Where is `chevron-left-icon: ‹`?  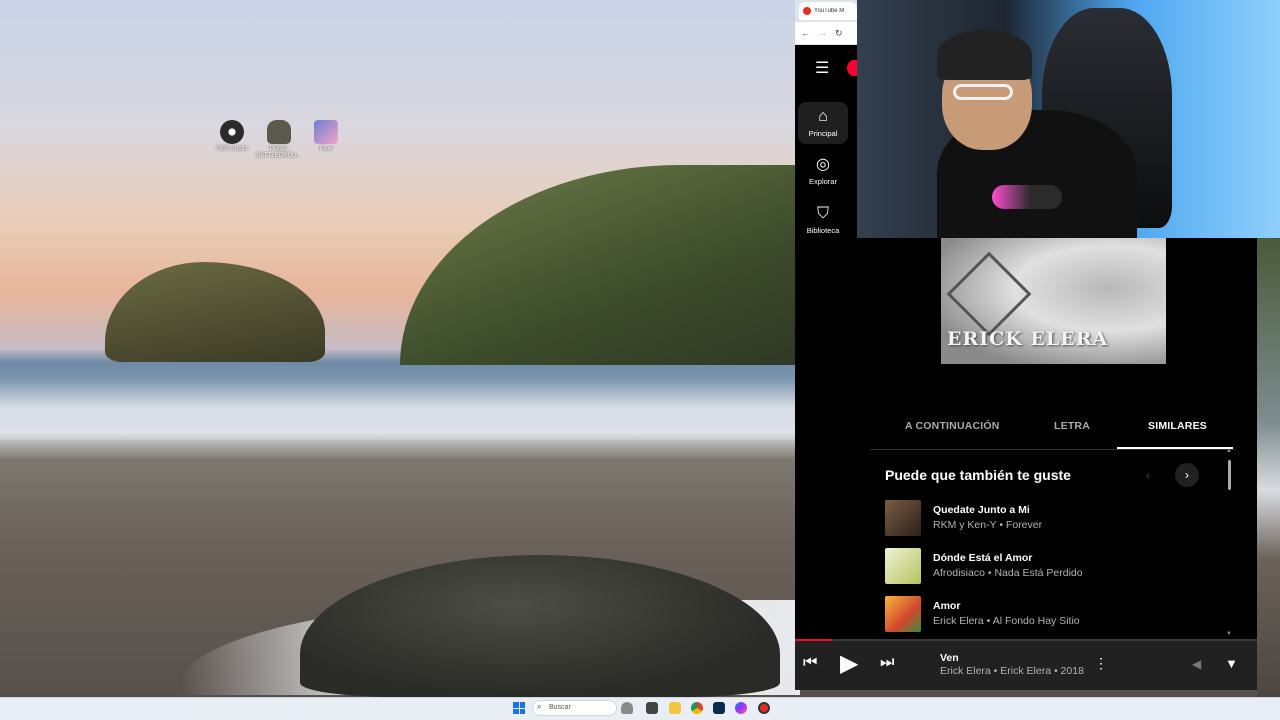 chevron-left-icon: ‹ is located at coordinates (1148, 475).